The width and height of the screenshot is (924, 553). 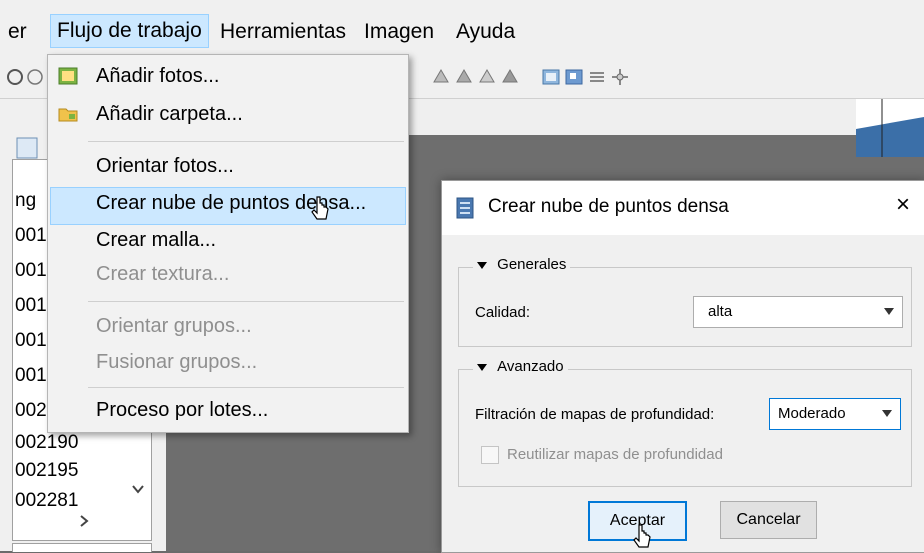 I want to click on chevron-right-icon, so click(x=84, y=521).